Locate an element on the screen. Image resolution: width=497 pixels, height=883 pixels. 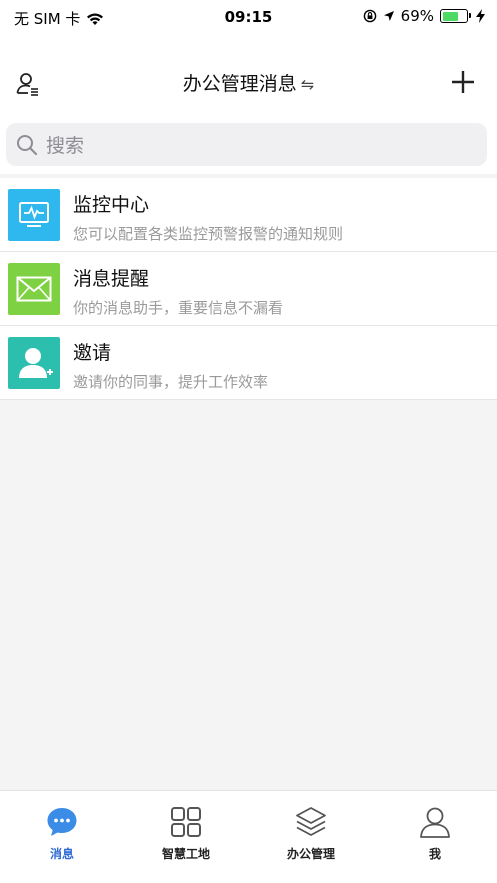
orientation-lock-icon is located at coordinates (369, 16).